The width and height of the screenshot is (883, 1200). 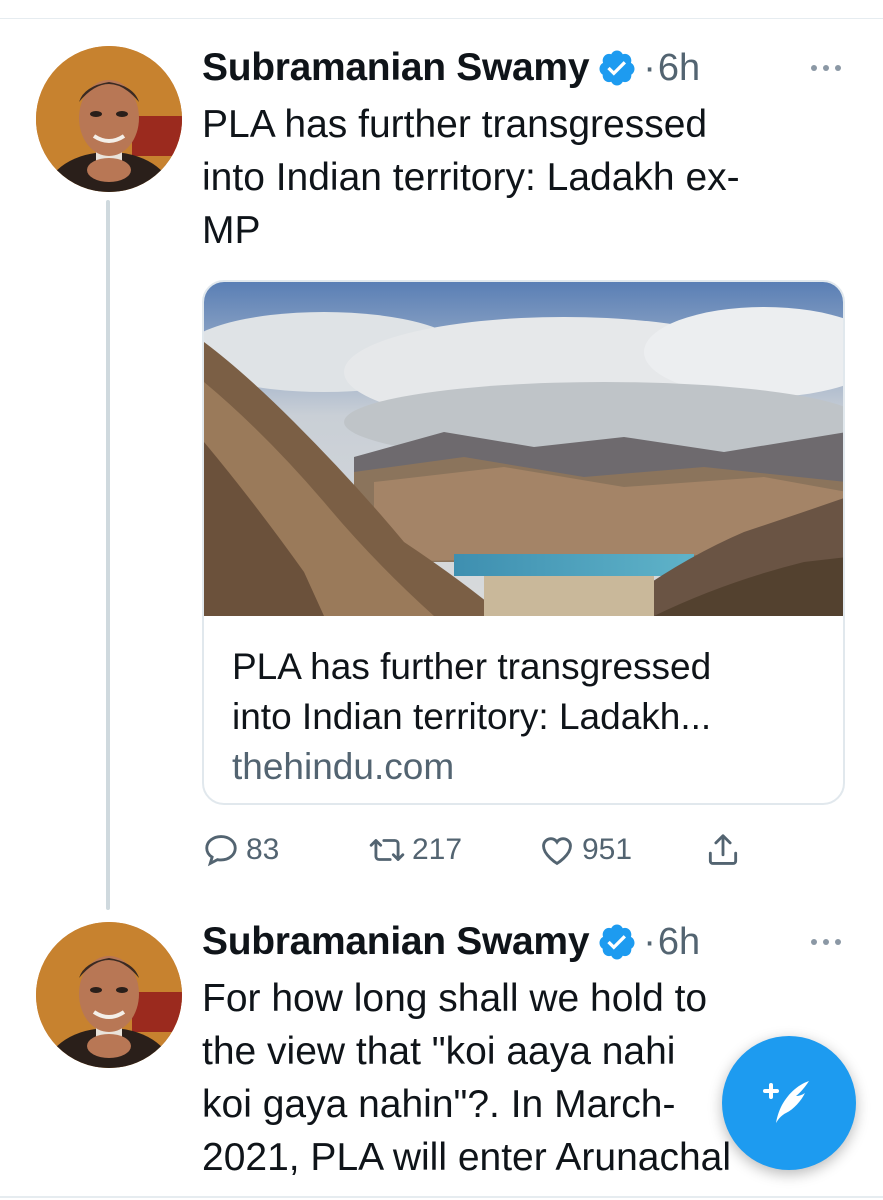 I want to click on retweet-button: 217, so click(x=415, y=850).